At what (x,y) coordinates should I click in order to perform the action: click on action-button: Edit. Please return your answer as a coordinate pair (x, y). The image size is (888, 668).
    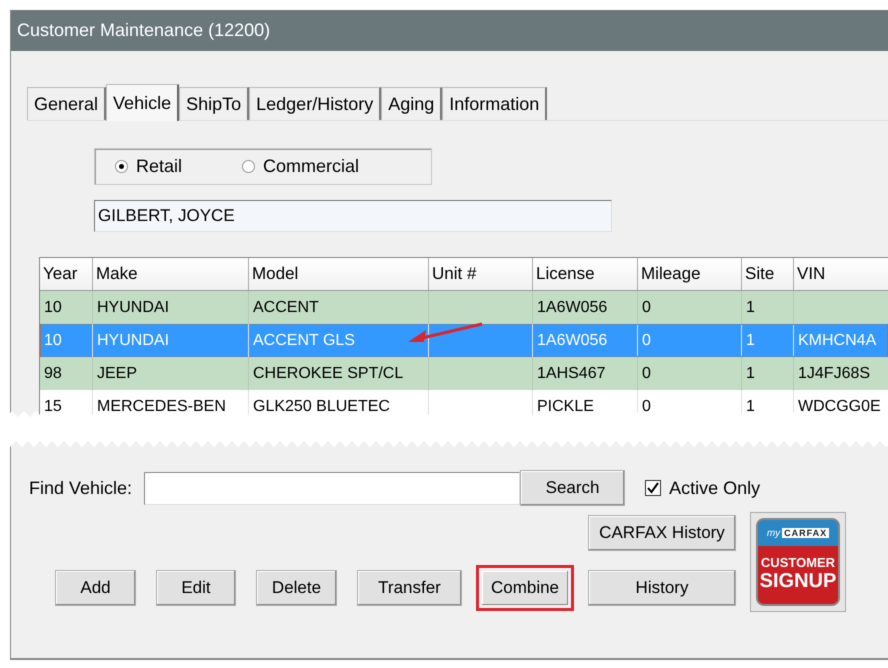
    Looking at the image, I should click on (196, 588).